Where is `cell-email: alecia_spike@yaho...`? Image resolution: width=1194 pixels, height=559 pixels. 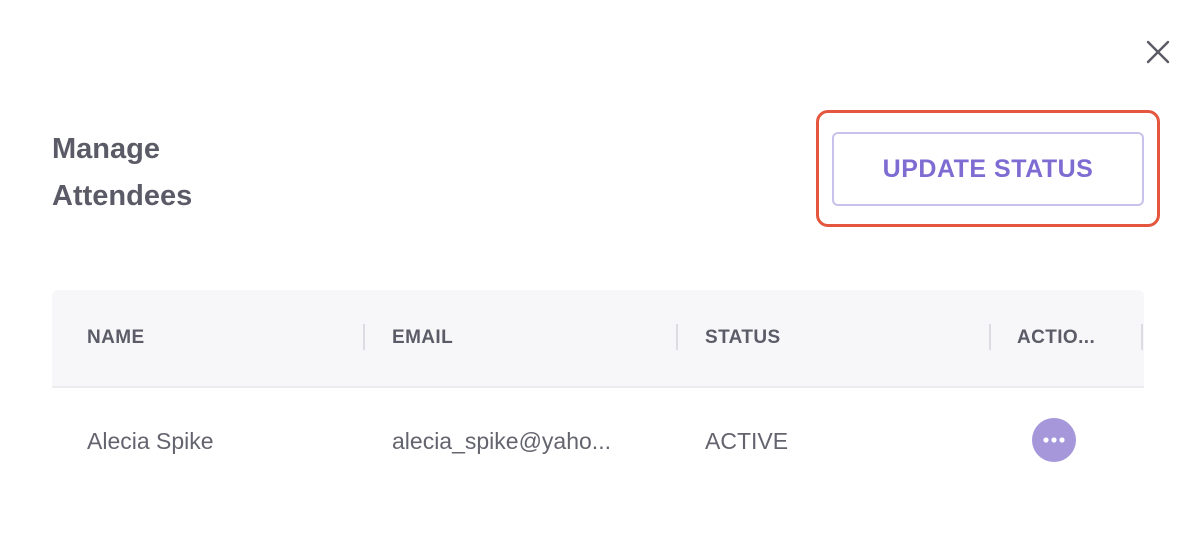 cell-email: alecia_spike@yaho... is located at coordinates (501, 440).